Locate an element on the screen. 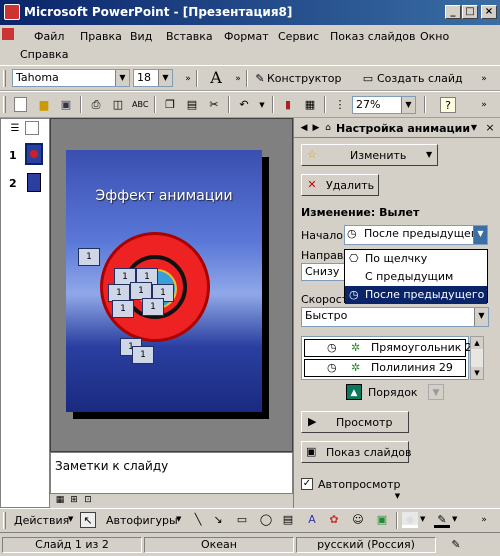  menu-file: Файл is located at coordinates (49, 36).